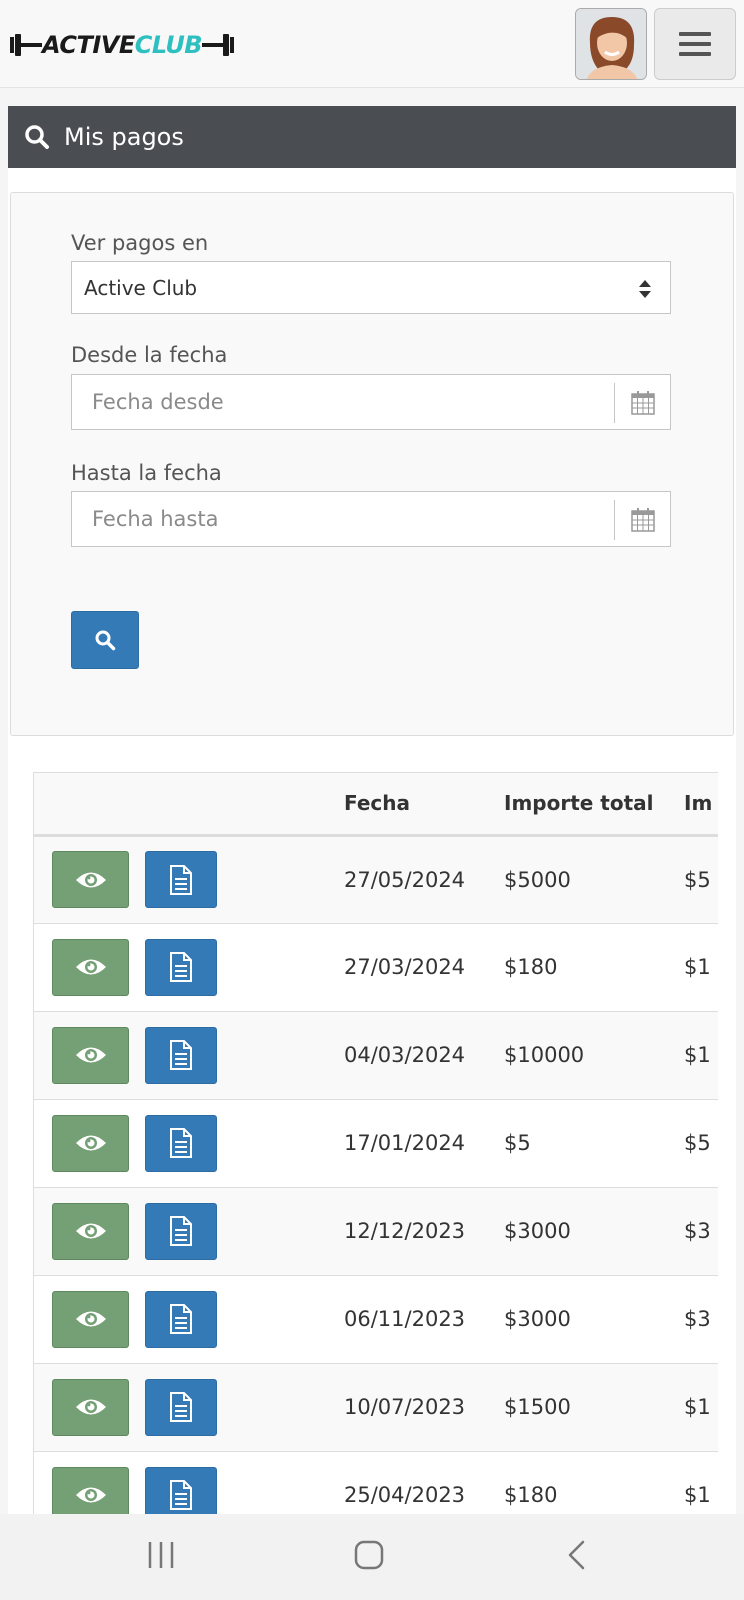 The image size is (744, 1600). Describe the element at coordinates (149, 355) in the screenshot. I see `from-date-label: Desde la fecha` at that location.